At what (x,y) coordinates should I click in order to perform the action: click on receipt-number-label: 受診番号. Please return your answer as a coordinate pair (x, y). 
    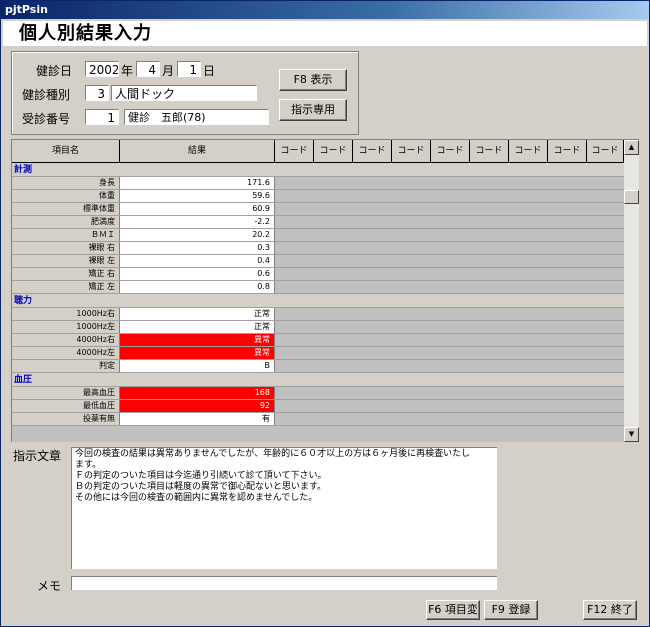
    Looking at the image, I should click on (46, 119).